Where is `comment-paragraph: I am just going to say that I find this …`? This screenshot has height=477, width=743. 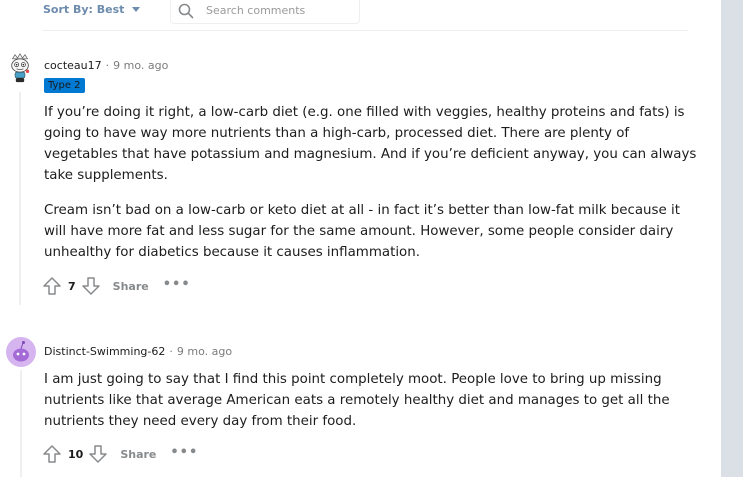 comment-paragraph: I am just going to say that I find this … is located at coordinates (357, 400).